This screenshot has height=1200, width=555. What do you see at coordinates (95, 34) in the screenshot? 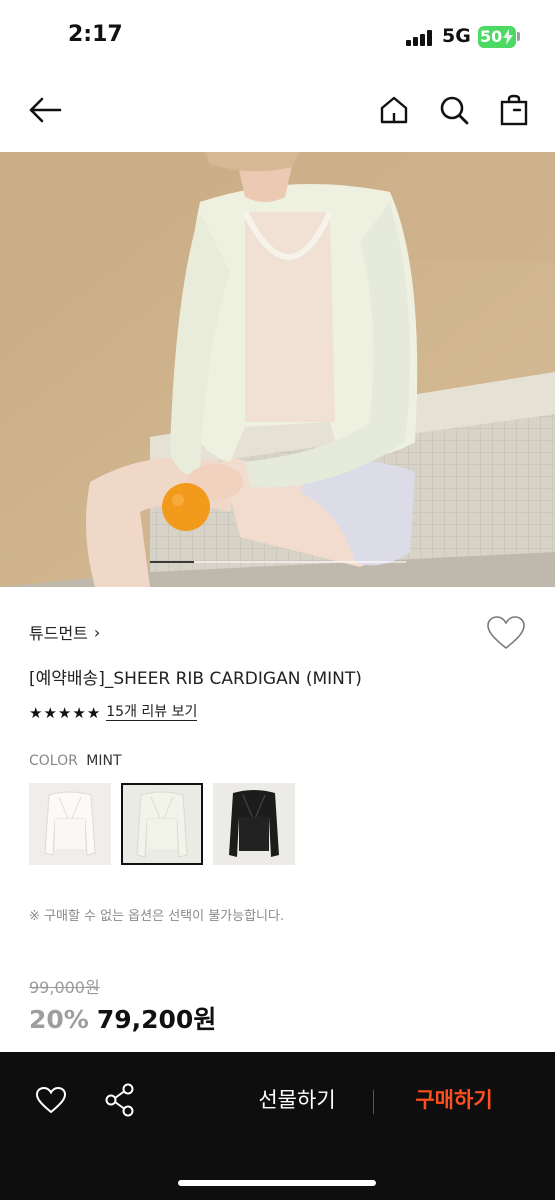
I see `status-time: 2:17` at bounding box center [95, 34].